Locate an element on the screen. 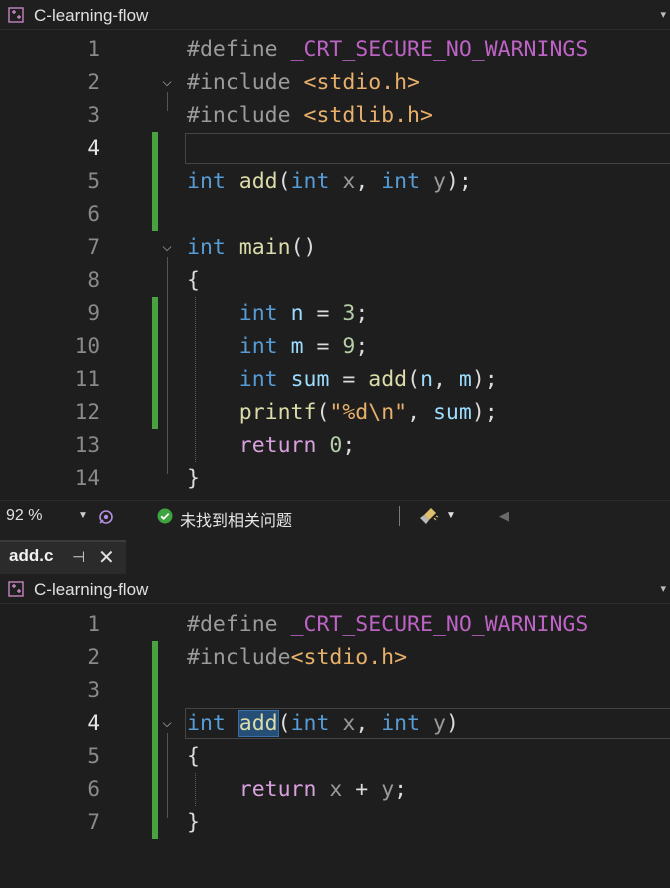 This screenshot has height=888, width=670. code-line: printf("%d\n", sum); is located at coordinates (342, 412).